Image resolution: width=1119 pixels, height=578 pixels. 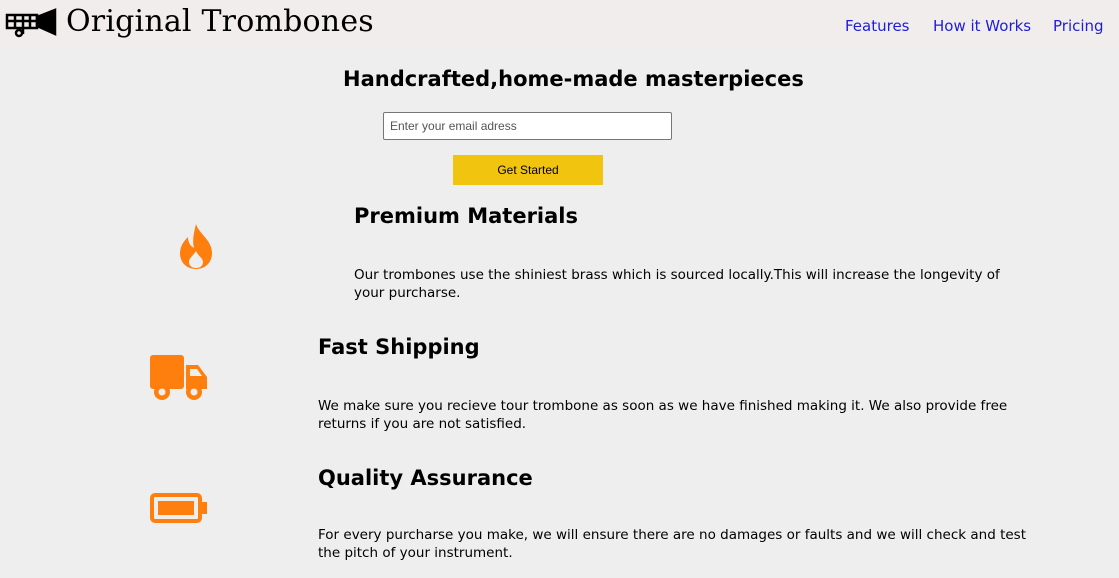 I want to click on nav-link-pricing: Pricing, so click(x=1078, y=26).